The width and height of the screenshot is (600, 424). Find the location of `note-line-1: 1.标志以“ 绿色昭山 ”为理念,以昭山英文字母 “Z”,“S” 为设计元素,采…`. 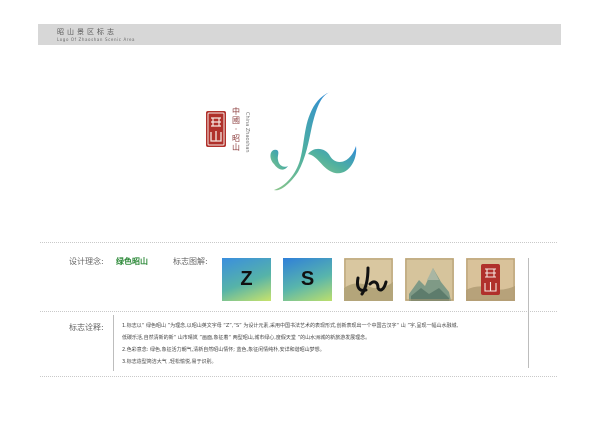

note-line-1: 1.标志以“ 绿色昭山 ”为理念,以昭山英文字母 “Z”,“S” 为设计元素,采… is located at coordinates (290, 326).